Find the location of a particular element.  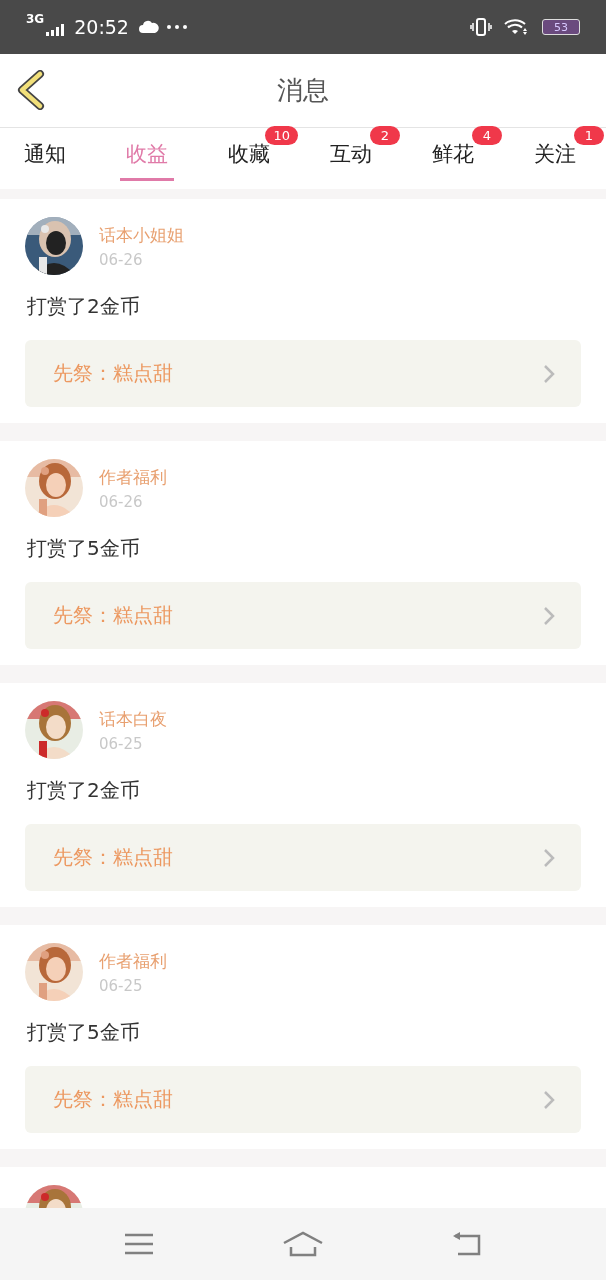

count-badge: 4 is located at coordinates (487, 135).